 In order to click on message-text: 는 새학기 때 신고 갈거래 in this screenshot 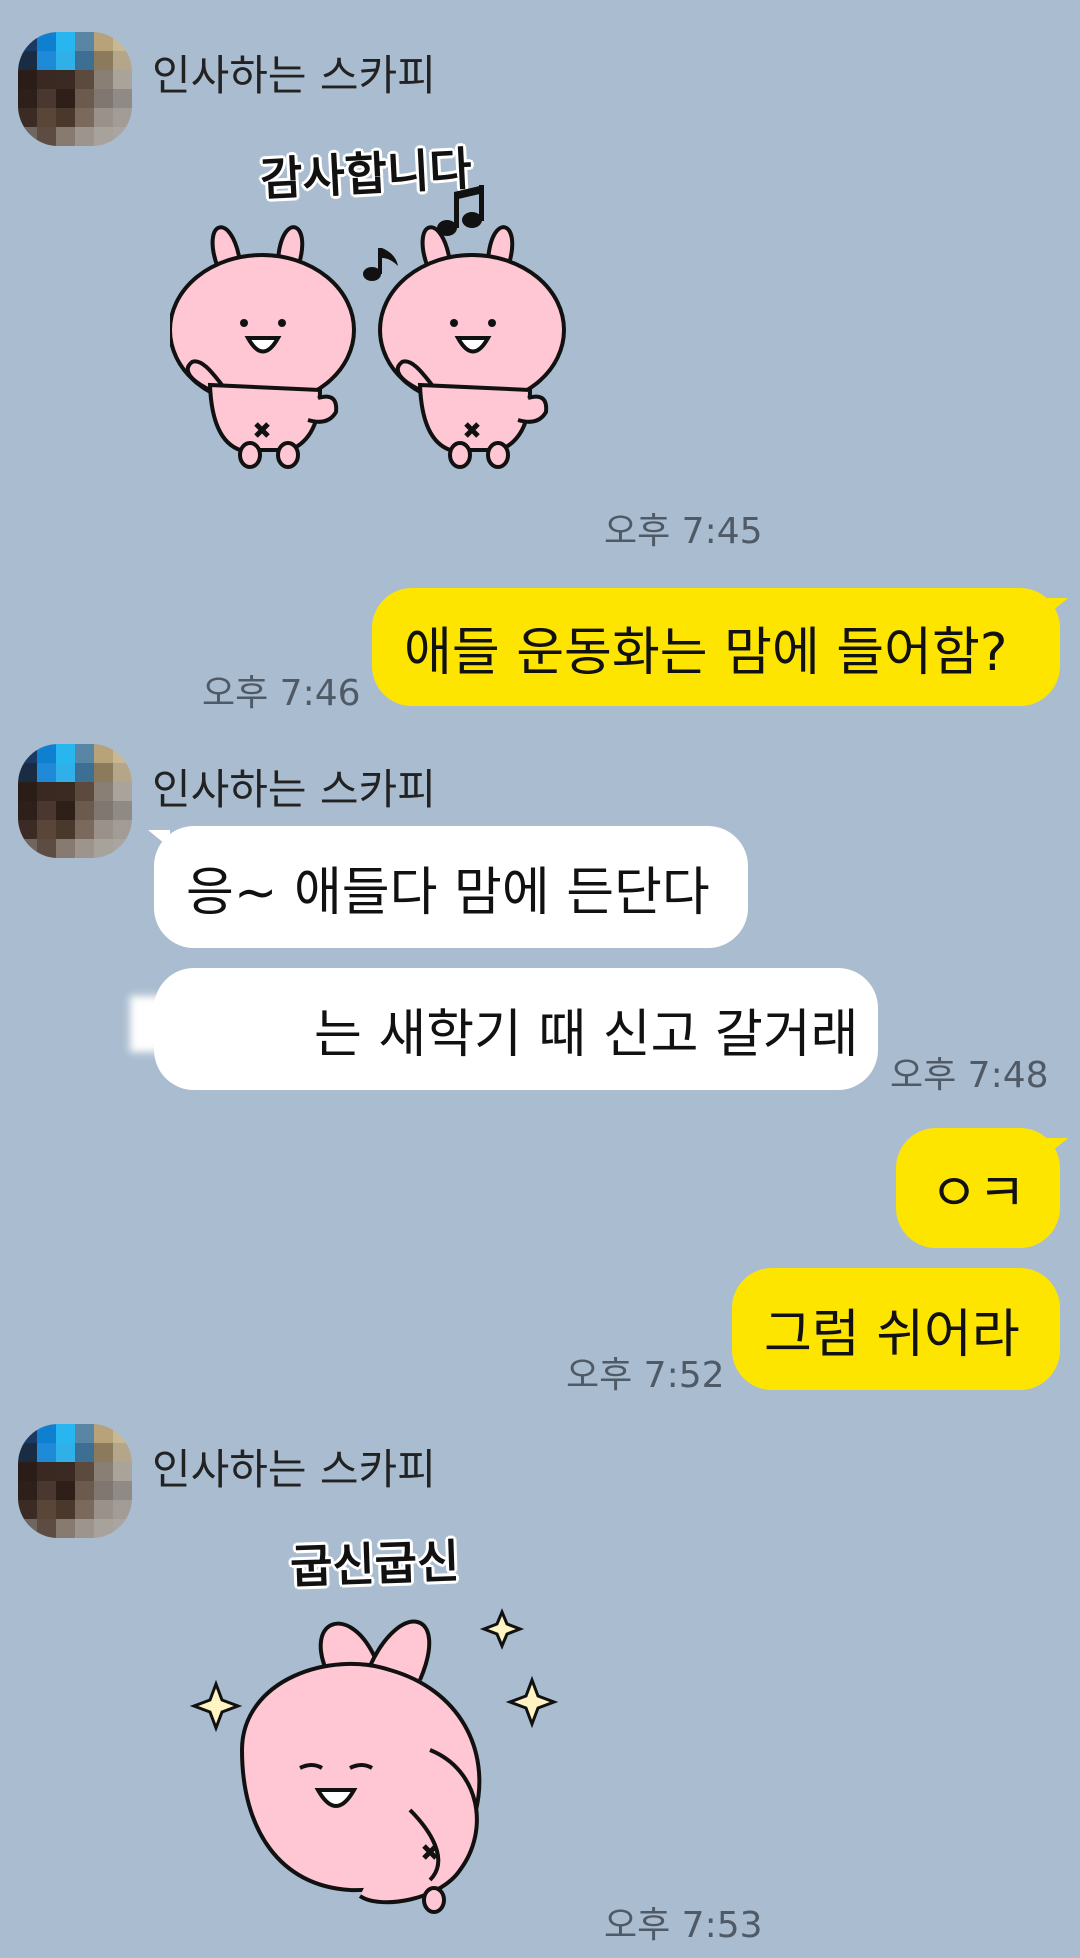, I will do `click(586, 1034)`.